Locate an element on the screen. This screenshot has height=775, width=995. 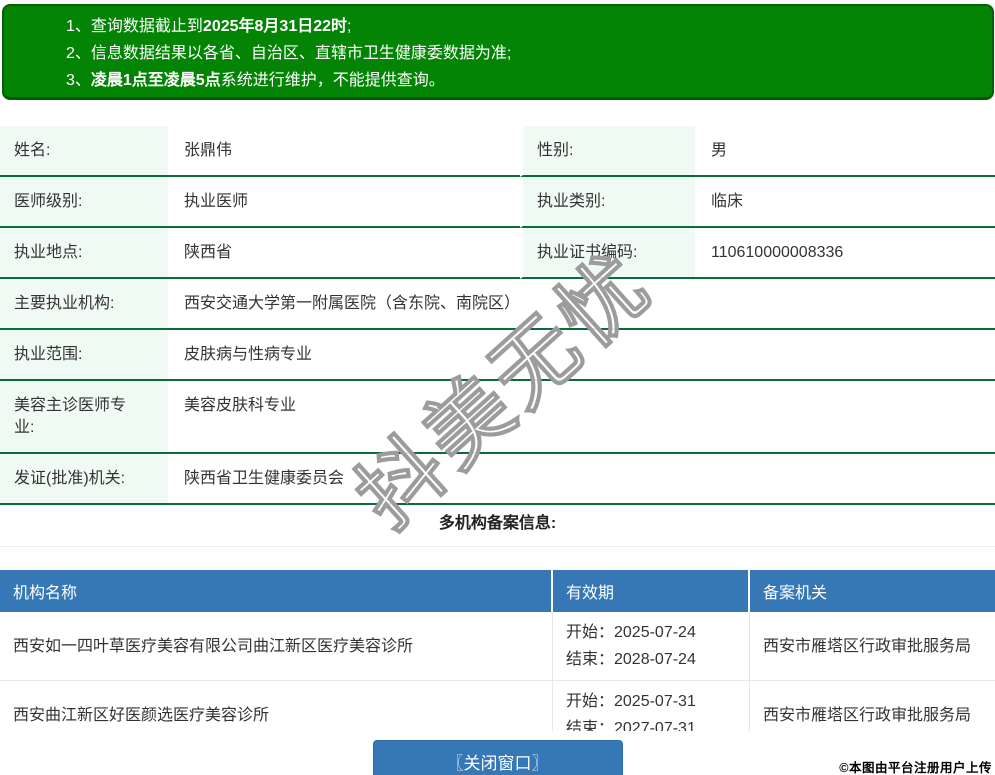
practice-category-value: 临床 is located at coordinates (845, 202).